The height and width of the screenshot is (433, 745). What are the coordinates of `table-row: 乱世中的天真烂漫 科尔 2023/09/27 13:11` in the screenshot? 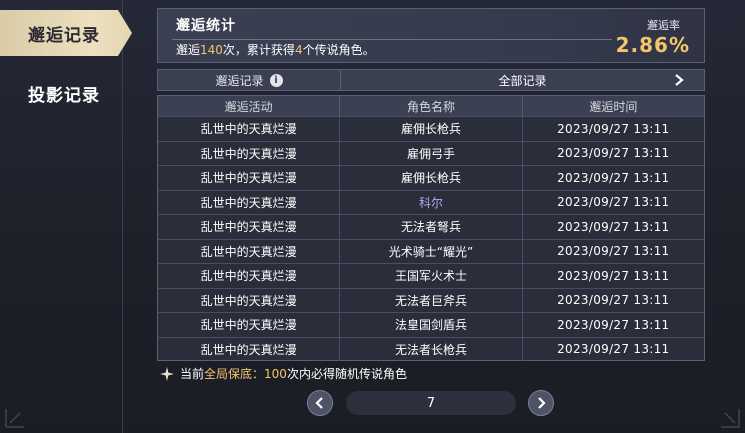 It's located at (431, 201).